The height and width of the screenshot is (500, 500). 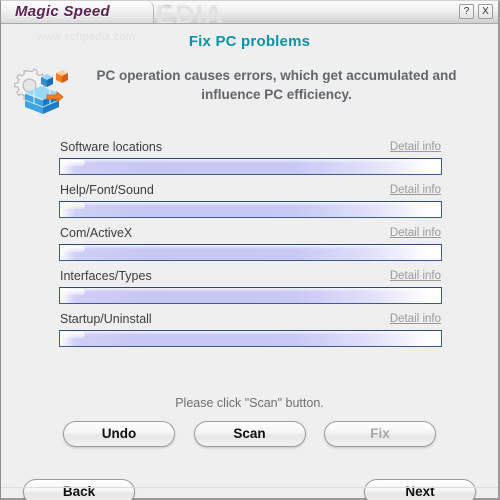 What do you see at coordinates (119, 434) in the screenshot?
I see `undo-button: Undo` at bounding box center [119, 434].